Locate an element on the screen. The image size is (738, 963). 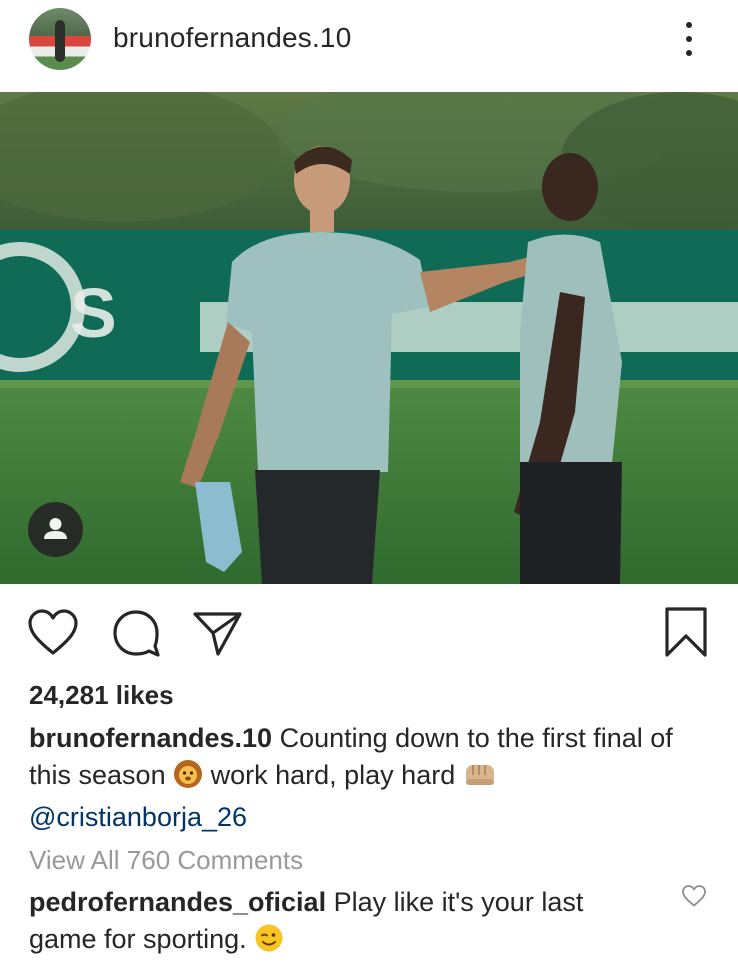
caption-text: work hard, play hard is located at coordinates (333, 775).